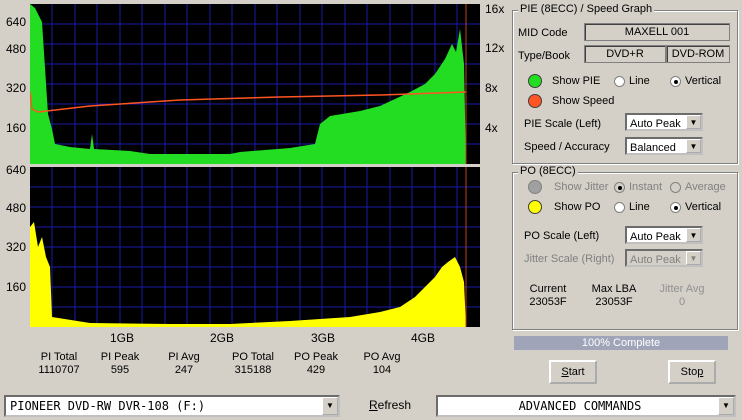  I want to click on pie-scale-select: Auto Peak ▼, so click(664, 122).